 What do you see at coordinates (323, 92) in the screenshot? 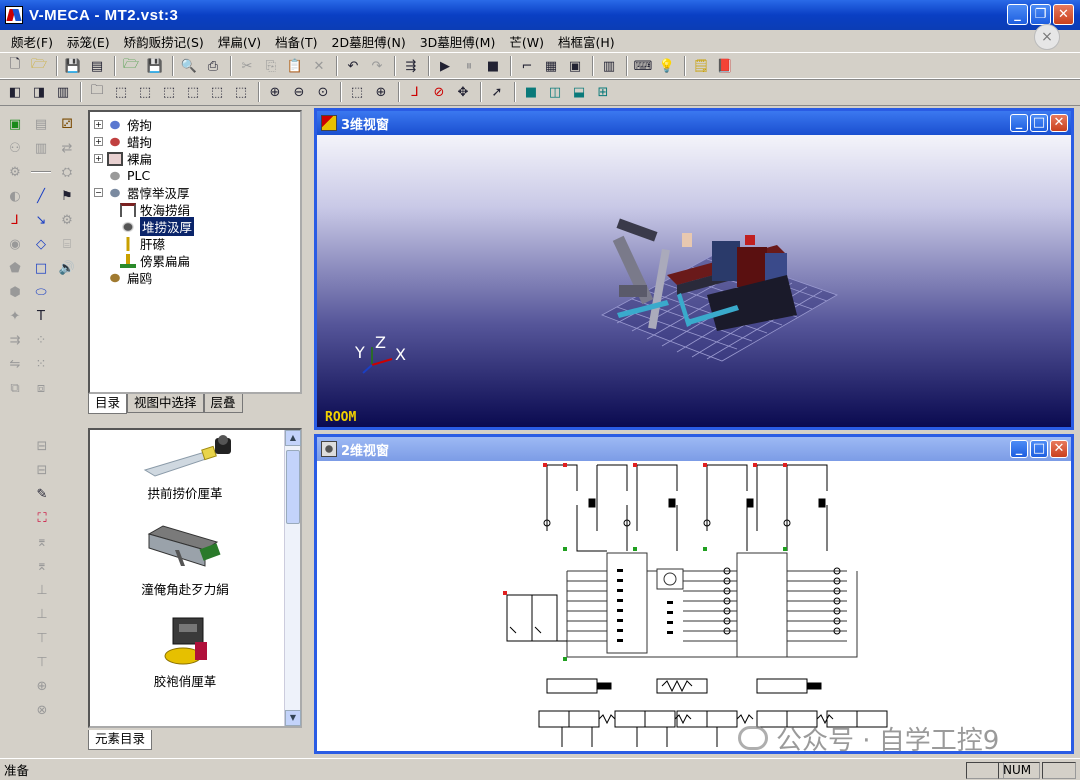
I see `zoom-fit-icon: ⊙` at bounding box center [323, 92].